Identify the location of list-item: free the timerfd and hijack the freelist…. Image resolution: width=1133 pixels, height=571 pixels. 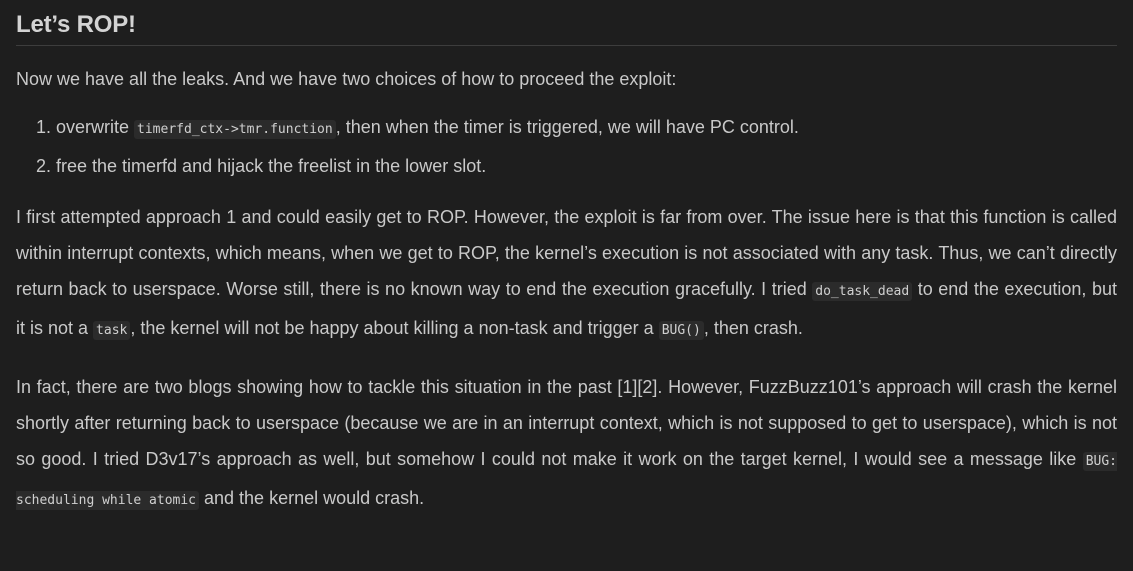
(586, 166).